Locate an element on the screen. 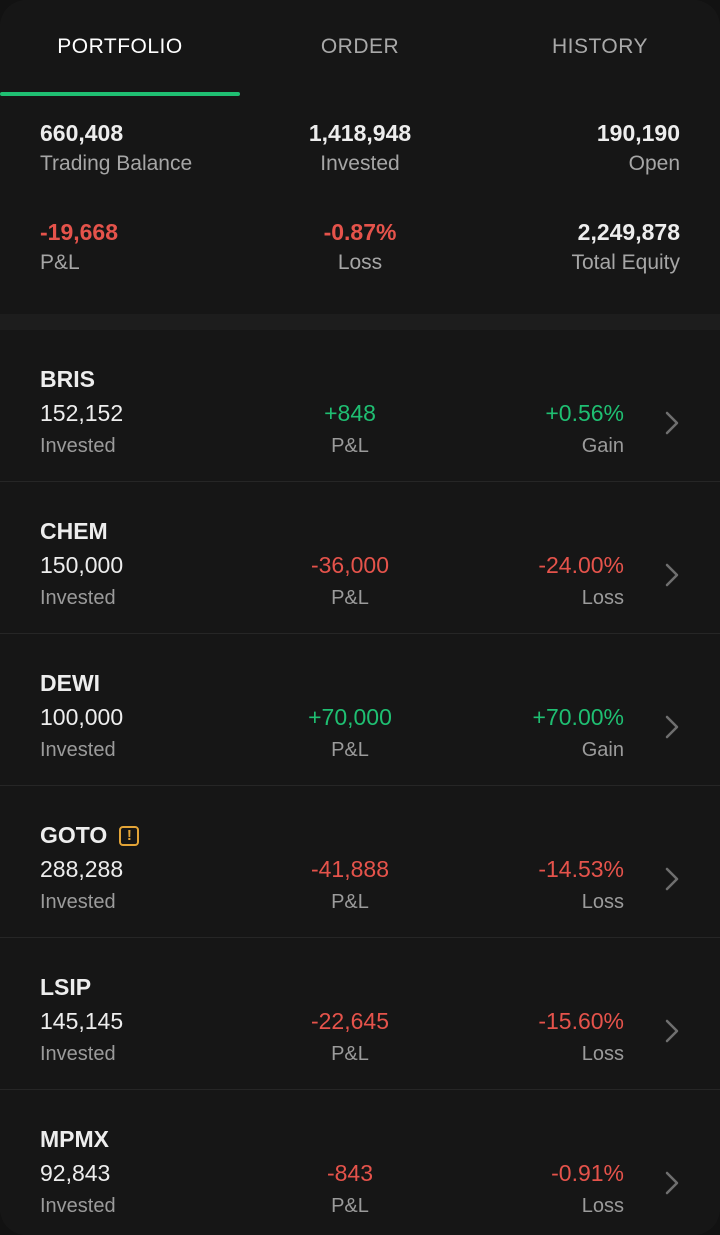 Image resolution: width=720 pixels, height=1235 pixels. ticker: MPMX is located at coordinates (74, 1139).